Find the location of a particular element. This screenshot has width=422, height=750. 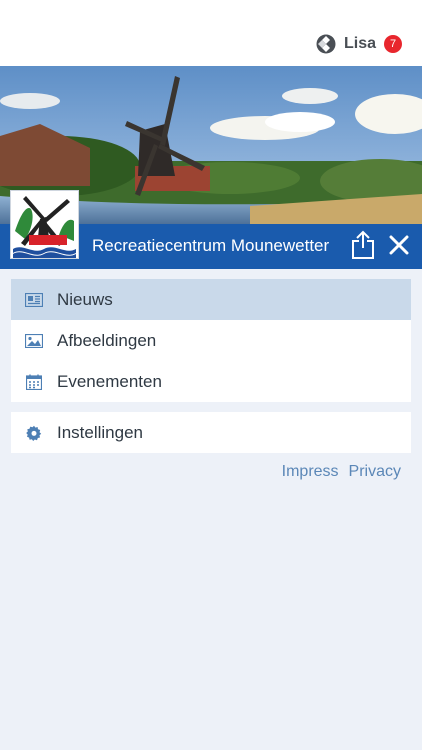

menu-item-label: Nieuws is located at coordinates (85, 299).